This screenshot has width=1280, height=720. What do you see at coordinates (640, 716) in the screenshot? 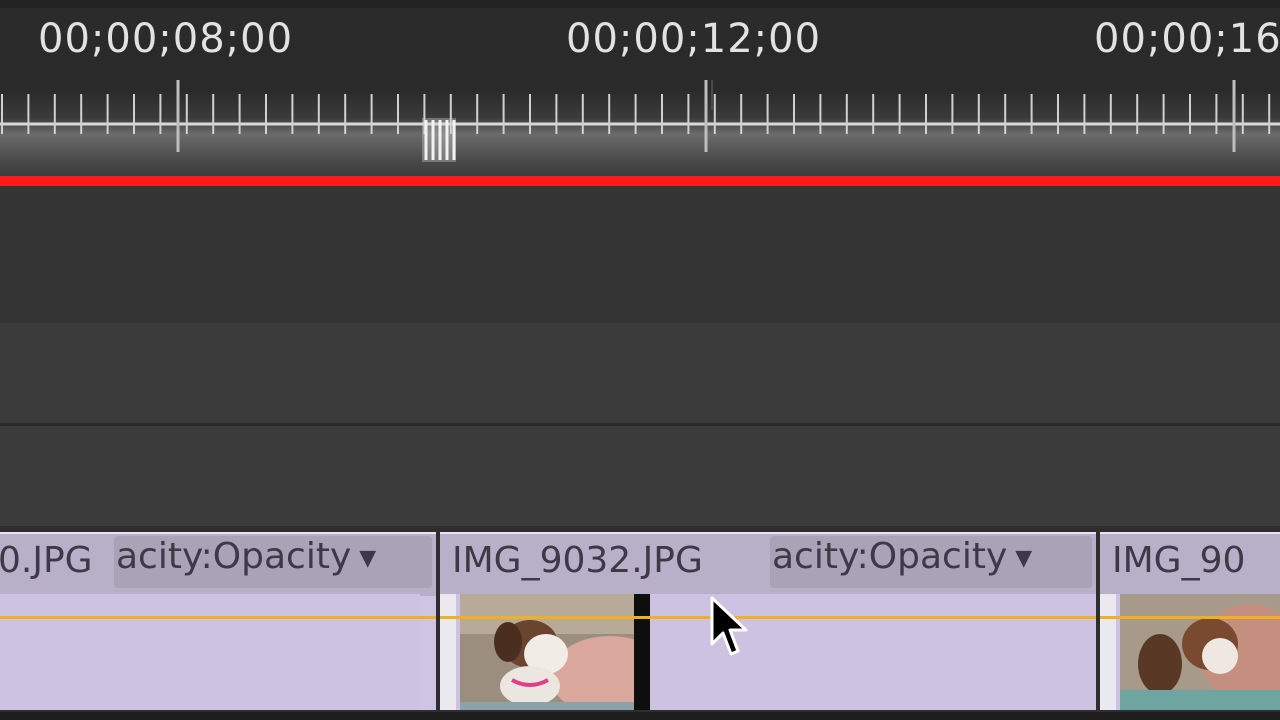
I see `timeline-bottom-border` at bounding box center [640, 716].